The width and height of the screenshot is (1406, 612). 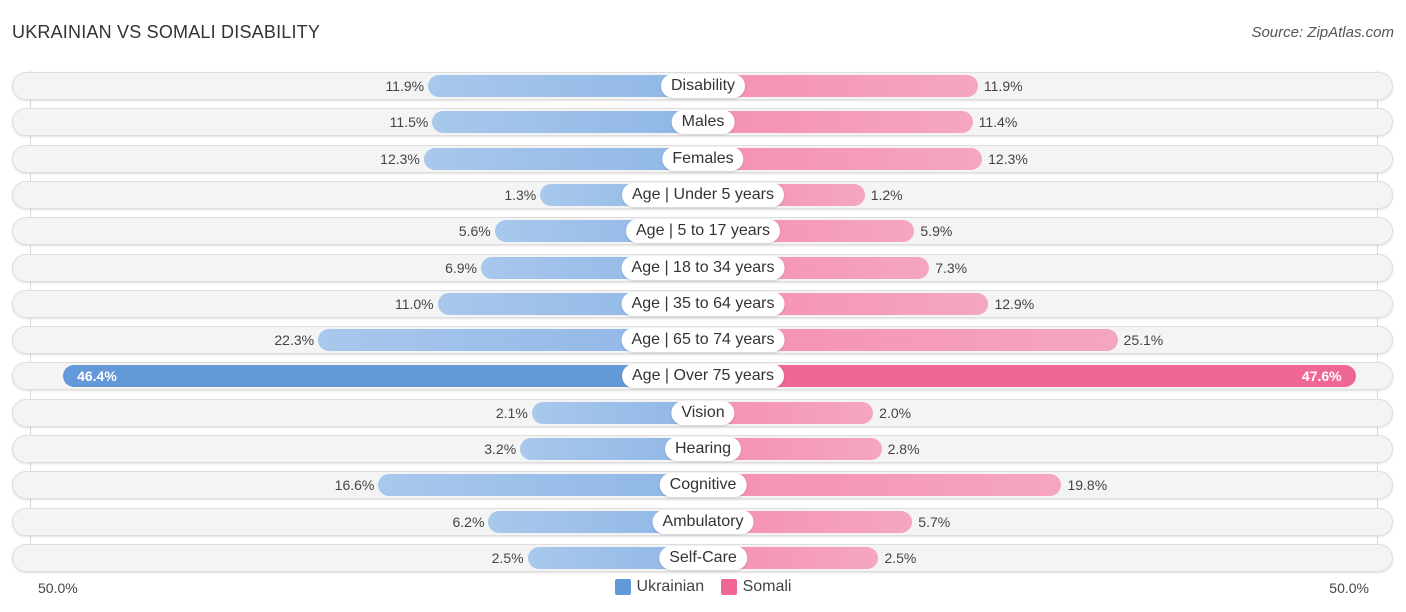 I want to click on legend-swatch-somali, so click(x=728, y=587).